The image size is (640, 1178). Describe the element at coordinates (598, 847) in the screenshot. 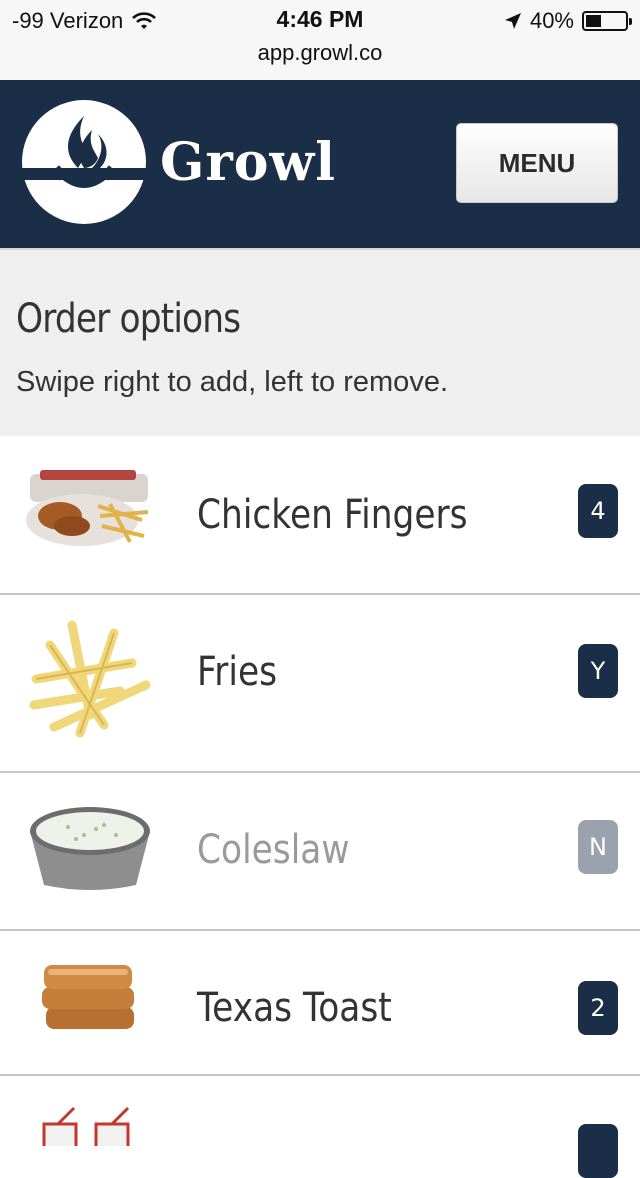

I see `quantity-badge: N` at that location.